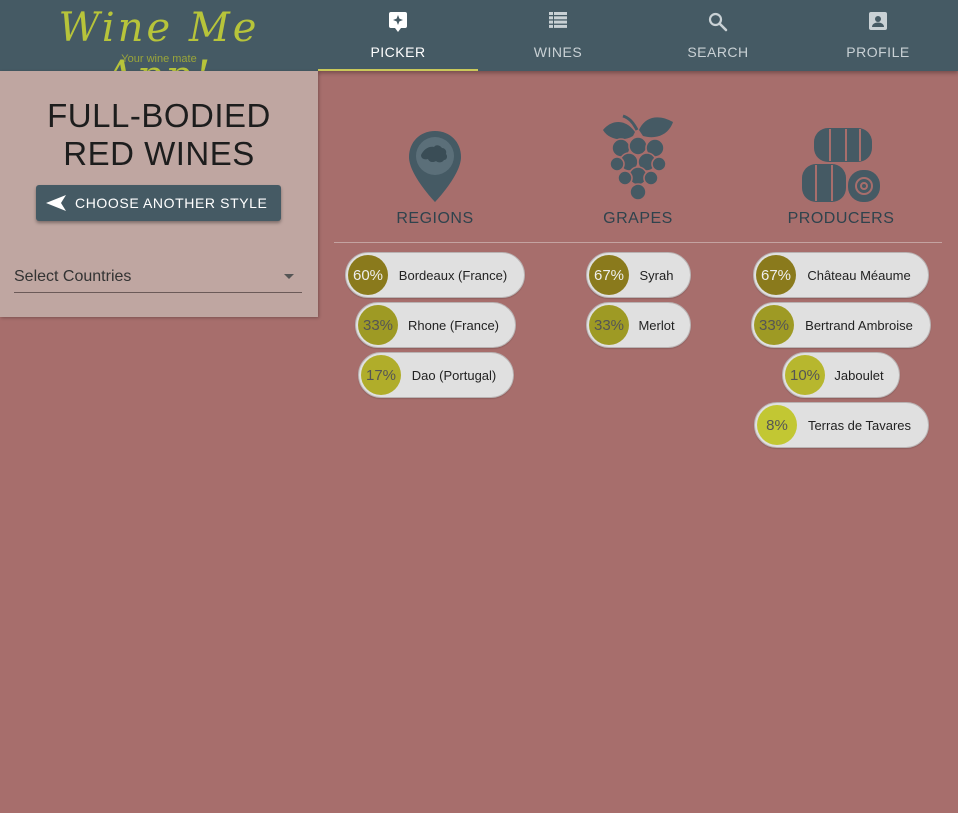  Describe the element at coordinates (454, 375) in the screenshot. I see `region-name: Dao (Portugal)` at that location.